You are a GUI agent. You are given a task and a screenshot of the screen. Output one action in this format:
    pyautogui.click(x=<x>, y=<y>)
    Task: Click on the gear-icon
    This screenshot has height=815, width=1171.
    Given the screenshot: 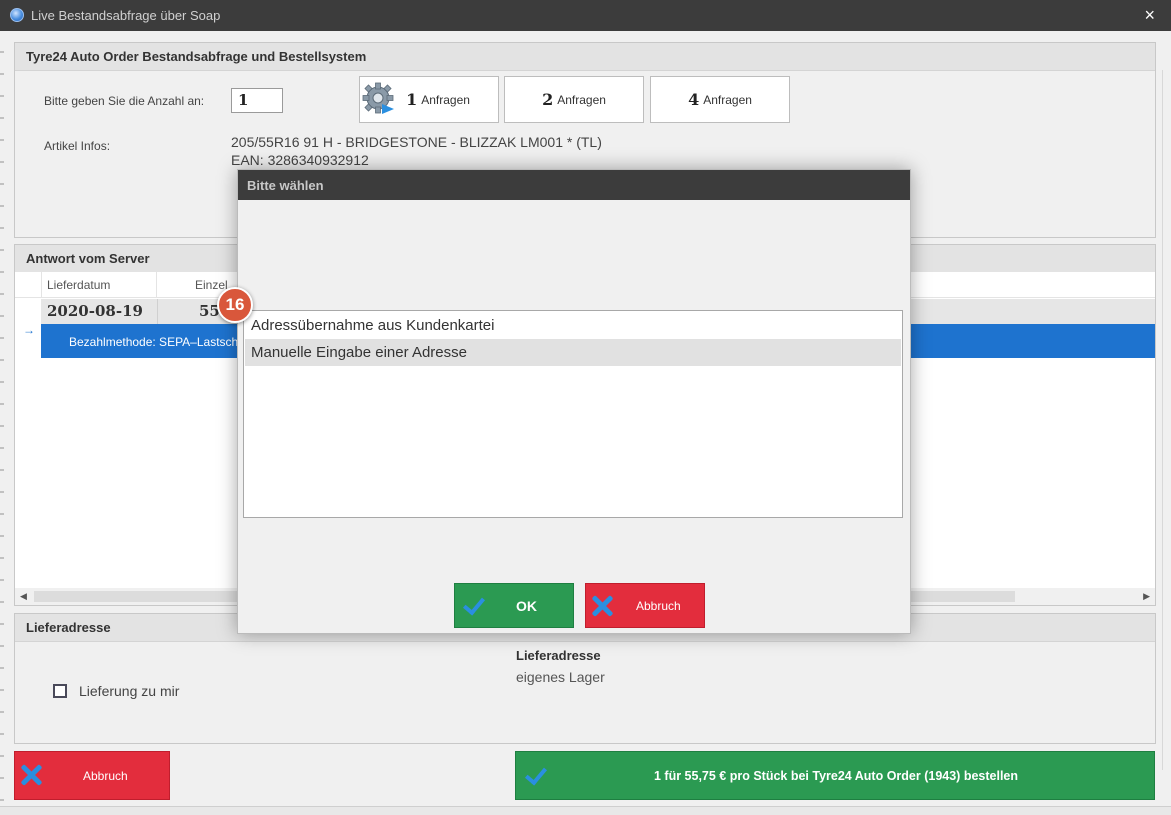 What is the action you would take?
    pyautogui.click(x=378, y=98)
    